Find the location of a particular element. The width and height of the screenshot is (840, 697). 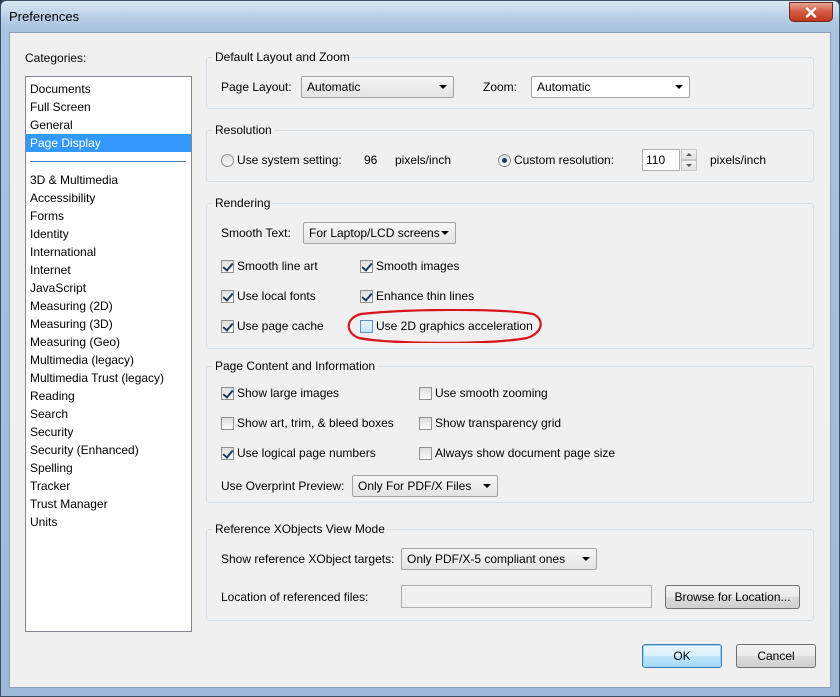

document-page-size-label: Always show document page size is located at coordinates (525, 453).